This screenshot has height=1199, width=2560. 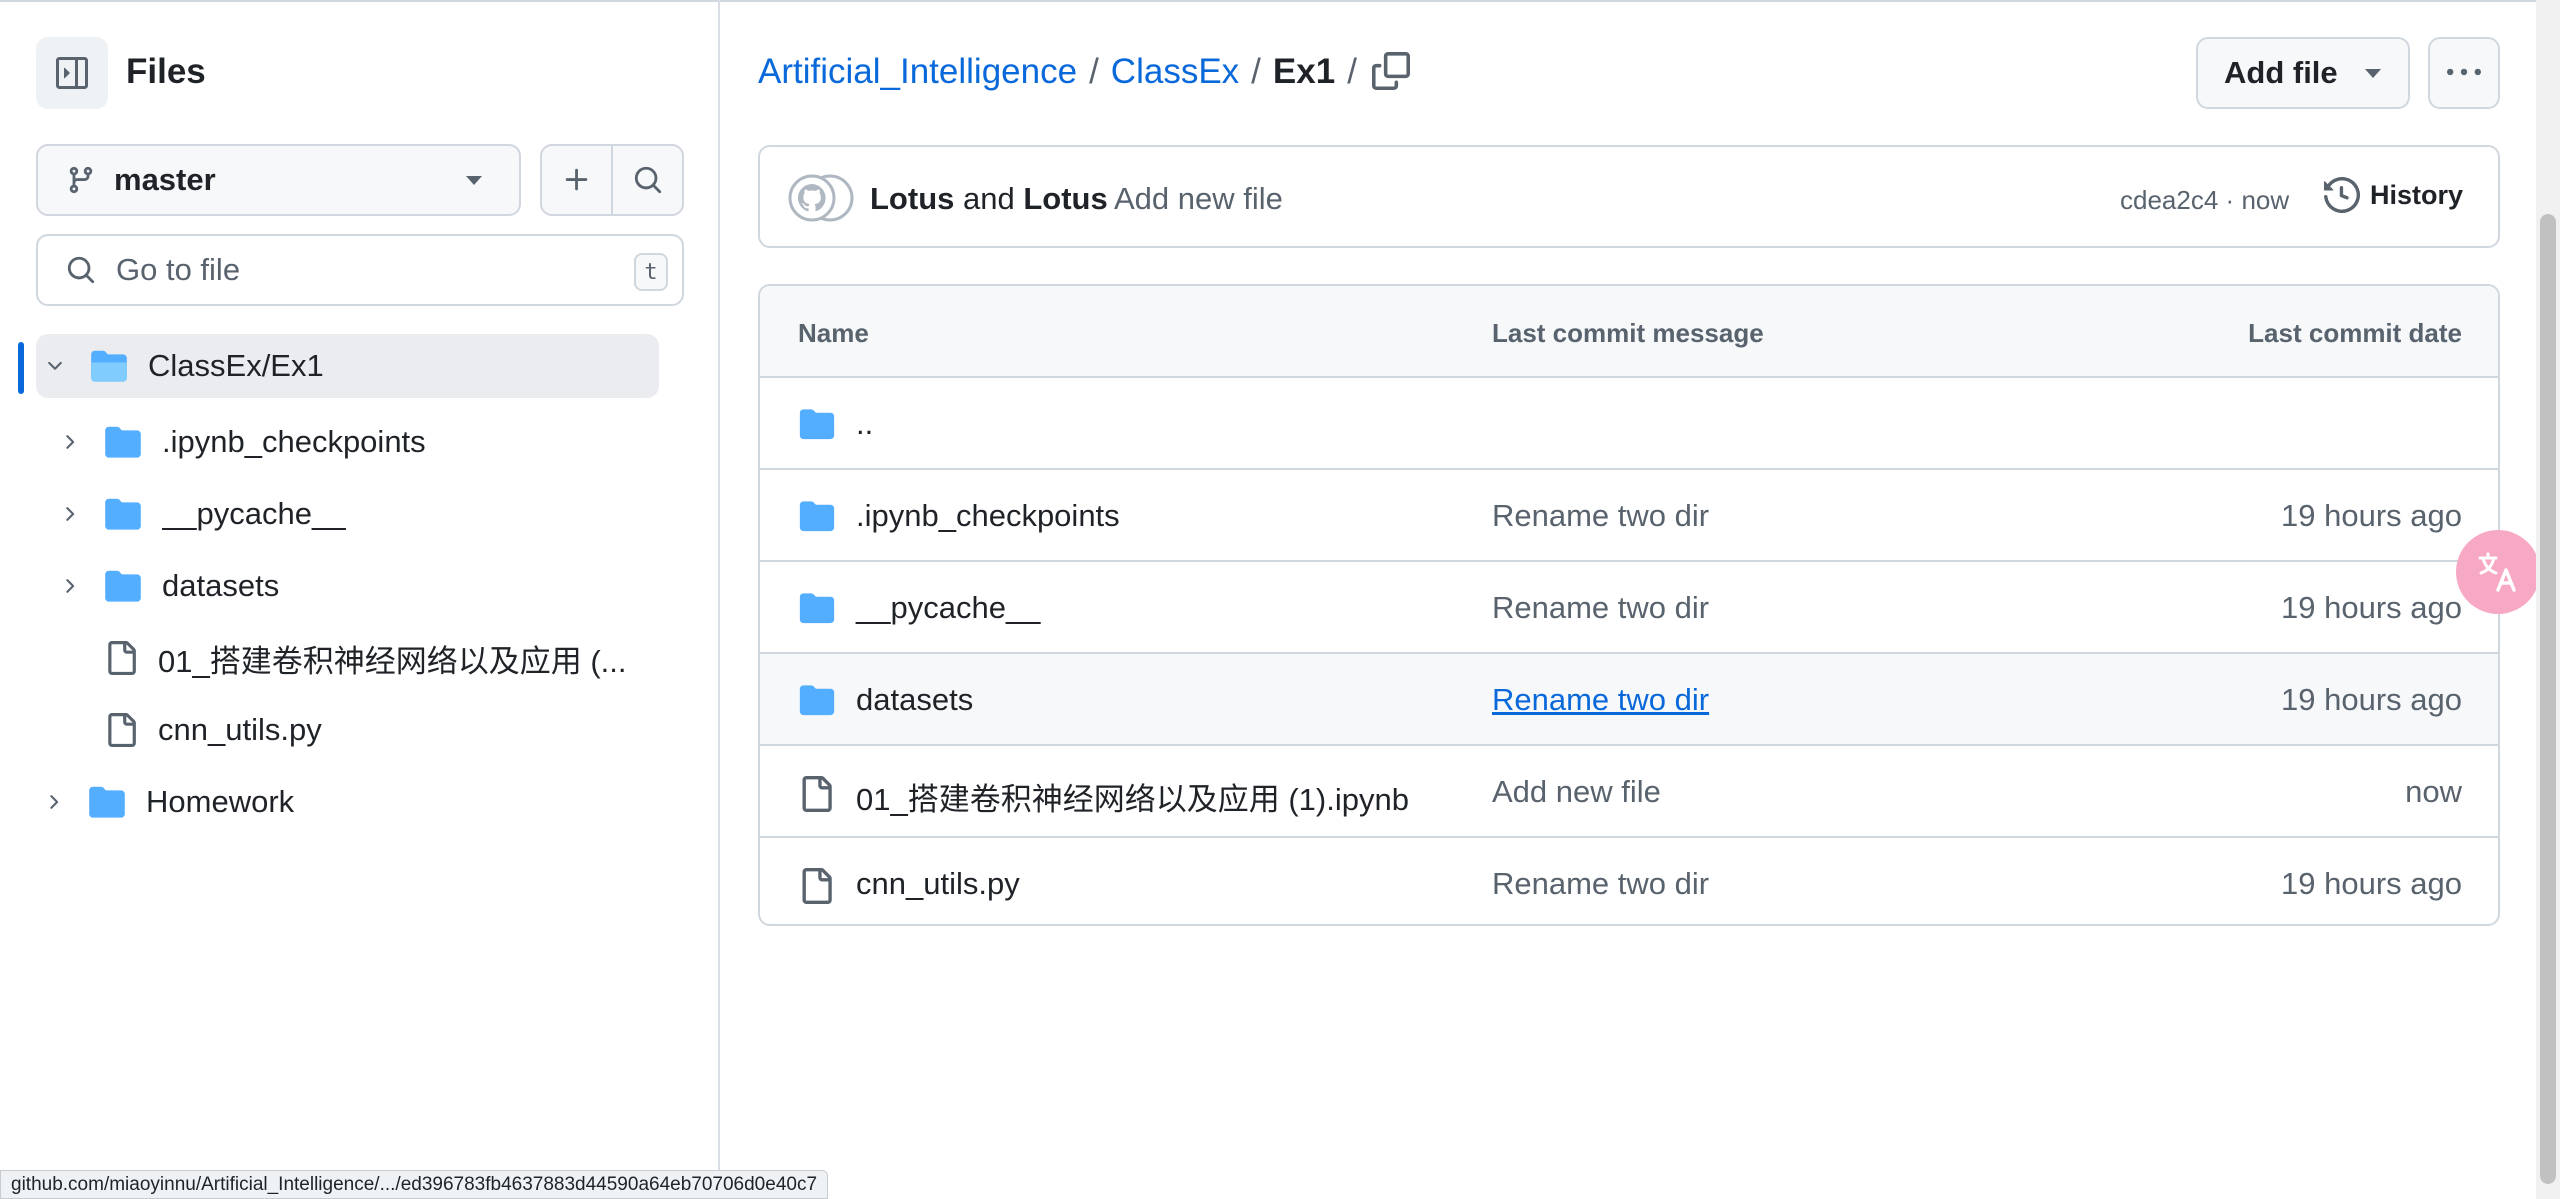 What do you see at coordinates (576, 180) in the screenshot?
I see `add-file-button-small` at bounding box center [576, 180].